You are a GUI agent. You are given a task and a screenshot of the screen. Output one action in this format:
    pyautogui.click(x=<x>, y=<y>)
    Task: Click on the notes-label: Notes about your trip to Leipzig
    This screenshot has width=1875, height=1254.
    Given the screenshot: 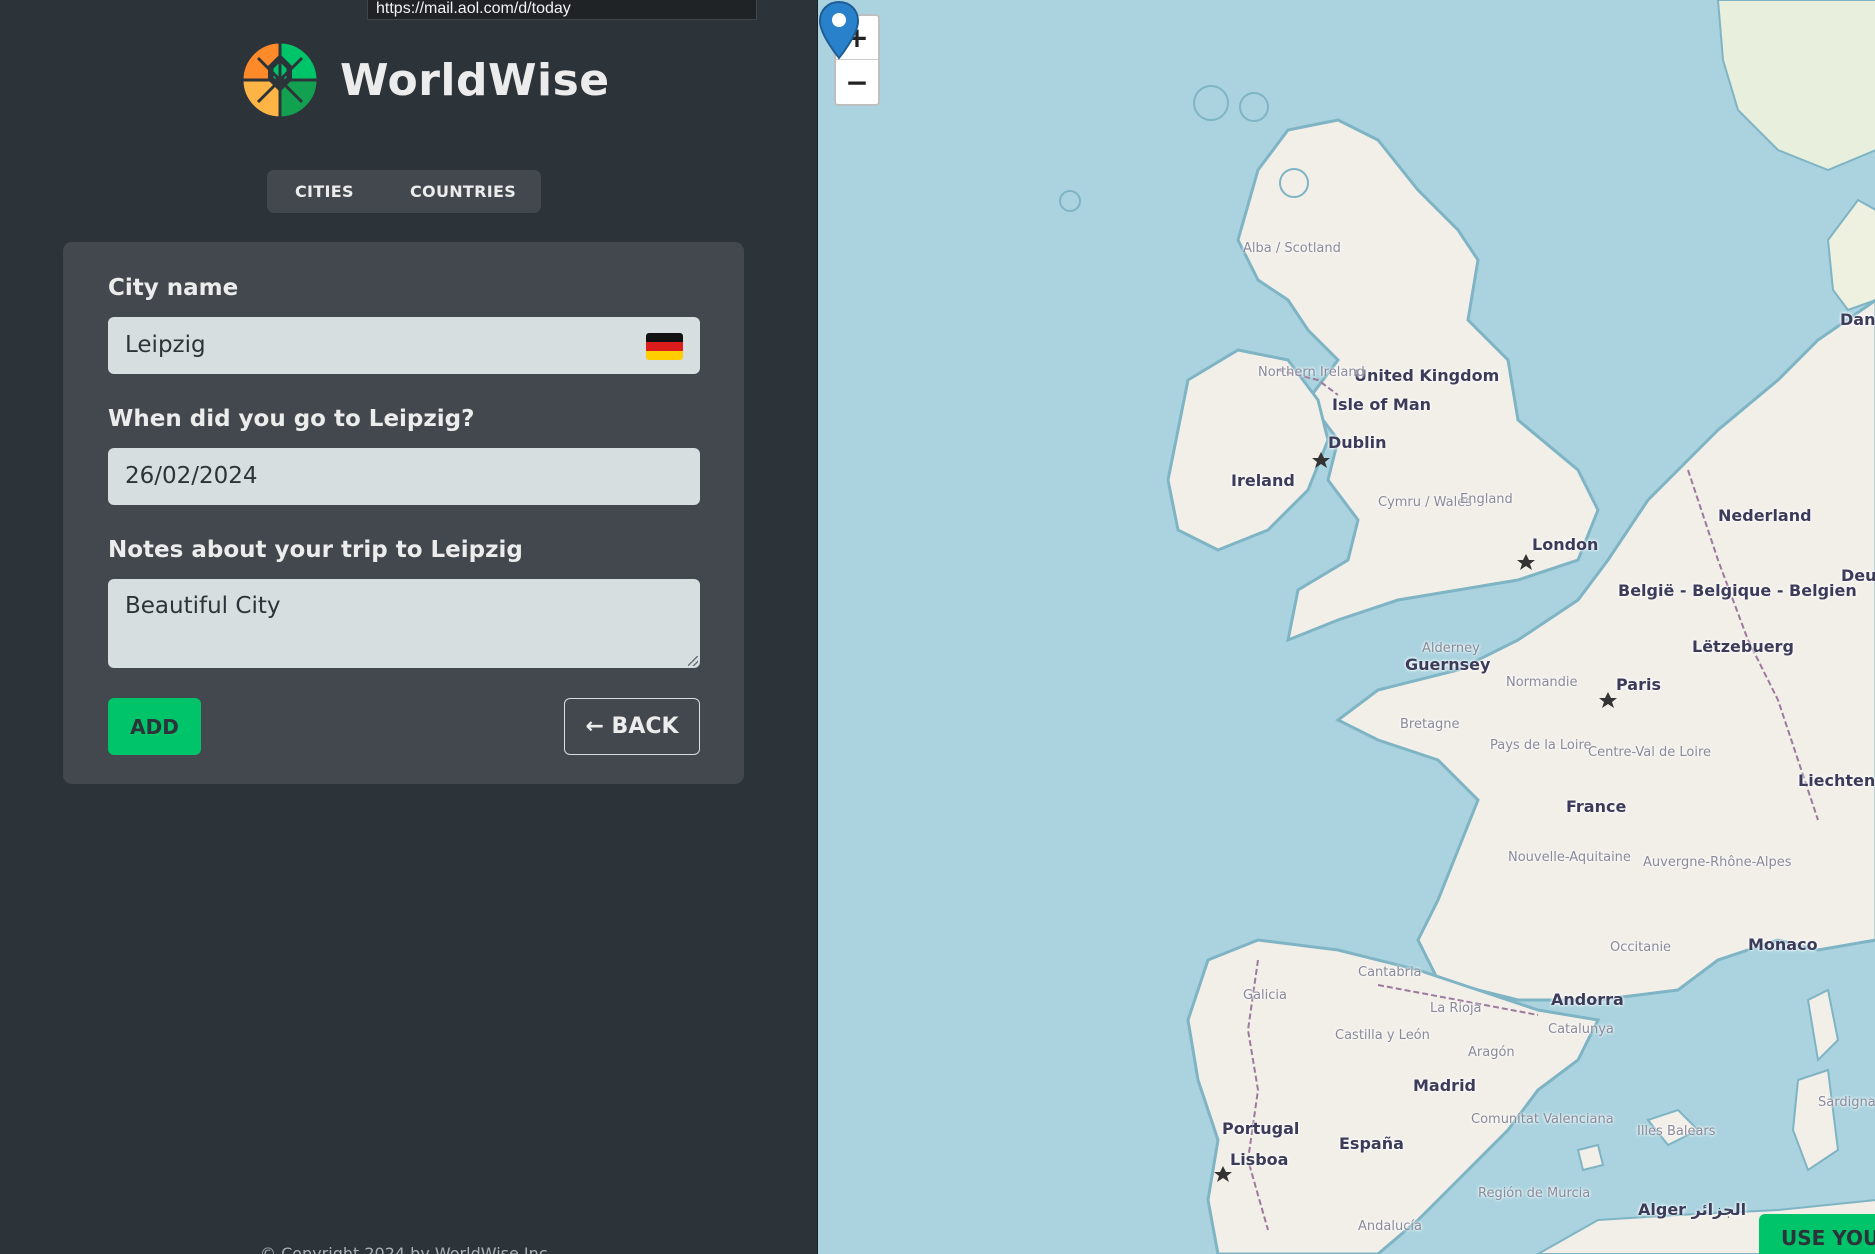 What is the action you would take?
    pyautogui.click(x=315, y=550)
    